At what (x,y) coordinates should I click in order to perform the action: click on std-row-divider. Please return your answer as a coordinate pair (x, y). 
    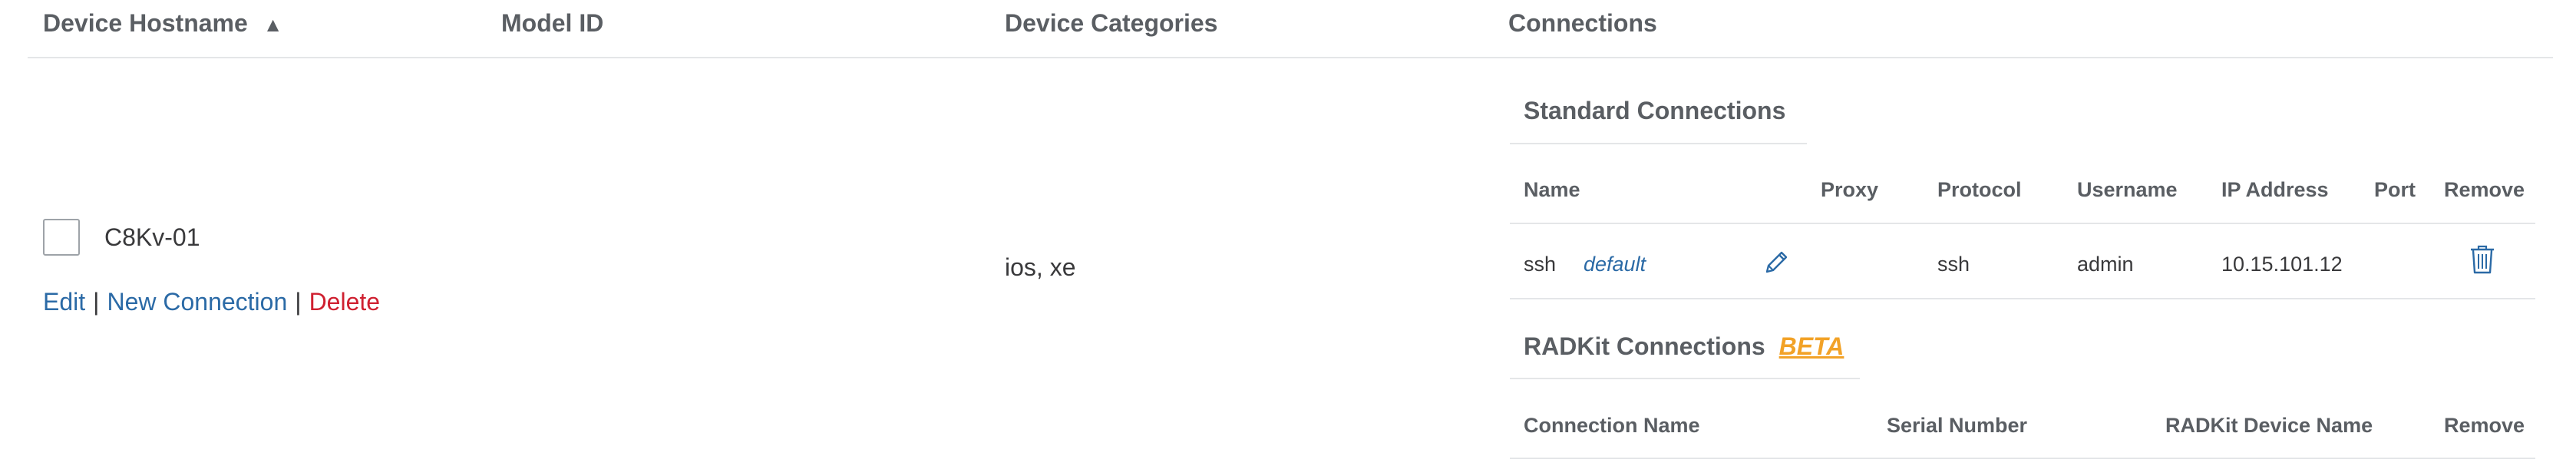
    Looking at the image, I should click on (2022, 298).